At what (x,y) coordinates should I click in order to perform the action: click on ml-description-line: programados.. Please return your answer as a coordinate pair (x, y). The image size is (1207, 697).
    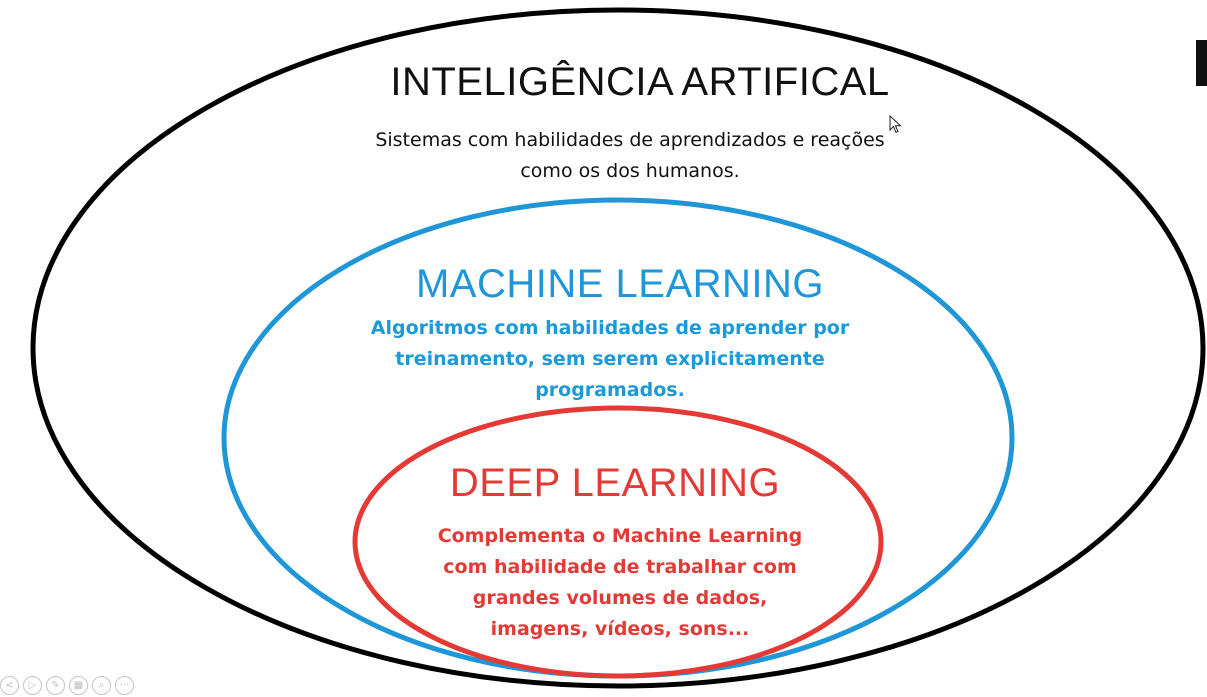
    Looking at the image, I should click on (610, 390).